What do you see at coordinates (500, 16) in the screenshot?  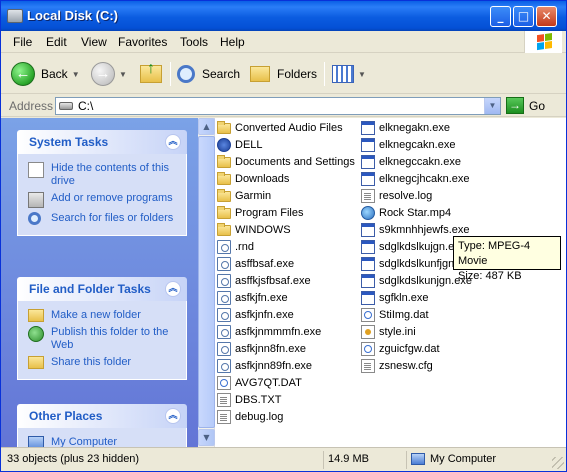 I see `minimize-button: _` at bounding box center [500, 16].